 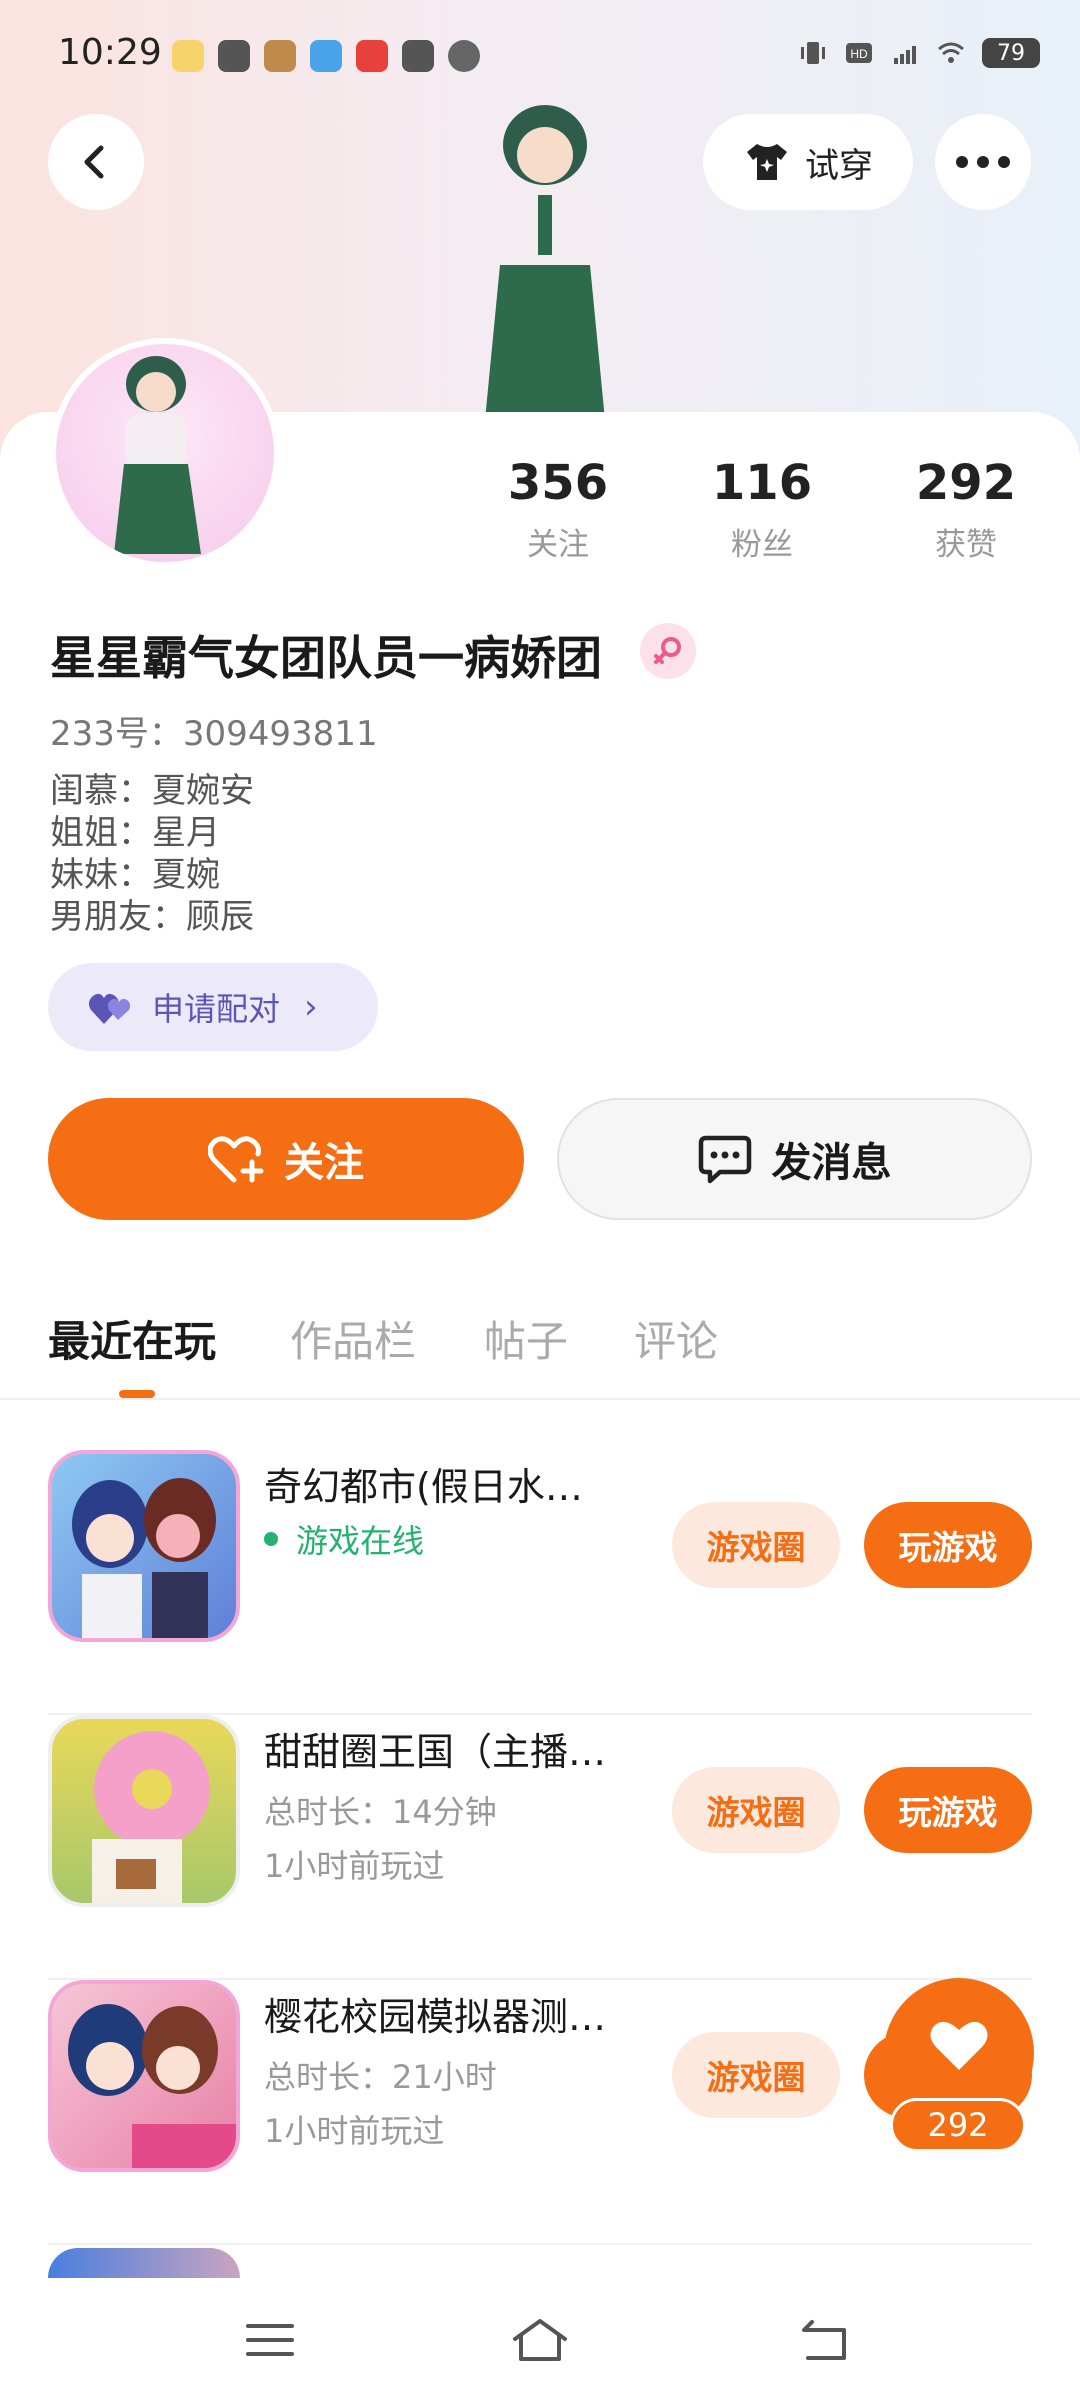 I want to click on chat-bubble-icon, so click(x=724, y=1159).